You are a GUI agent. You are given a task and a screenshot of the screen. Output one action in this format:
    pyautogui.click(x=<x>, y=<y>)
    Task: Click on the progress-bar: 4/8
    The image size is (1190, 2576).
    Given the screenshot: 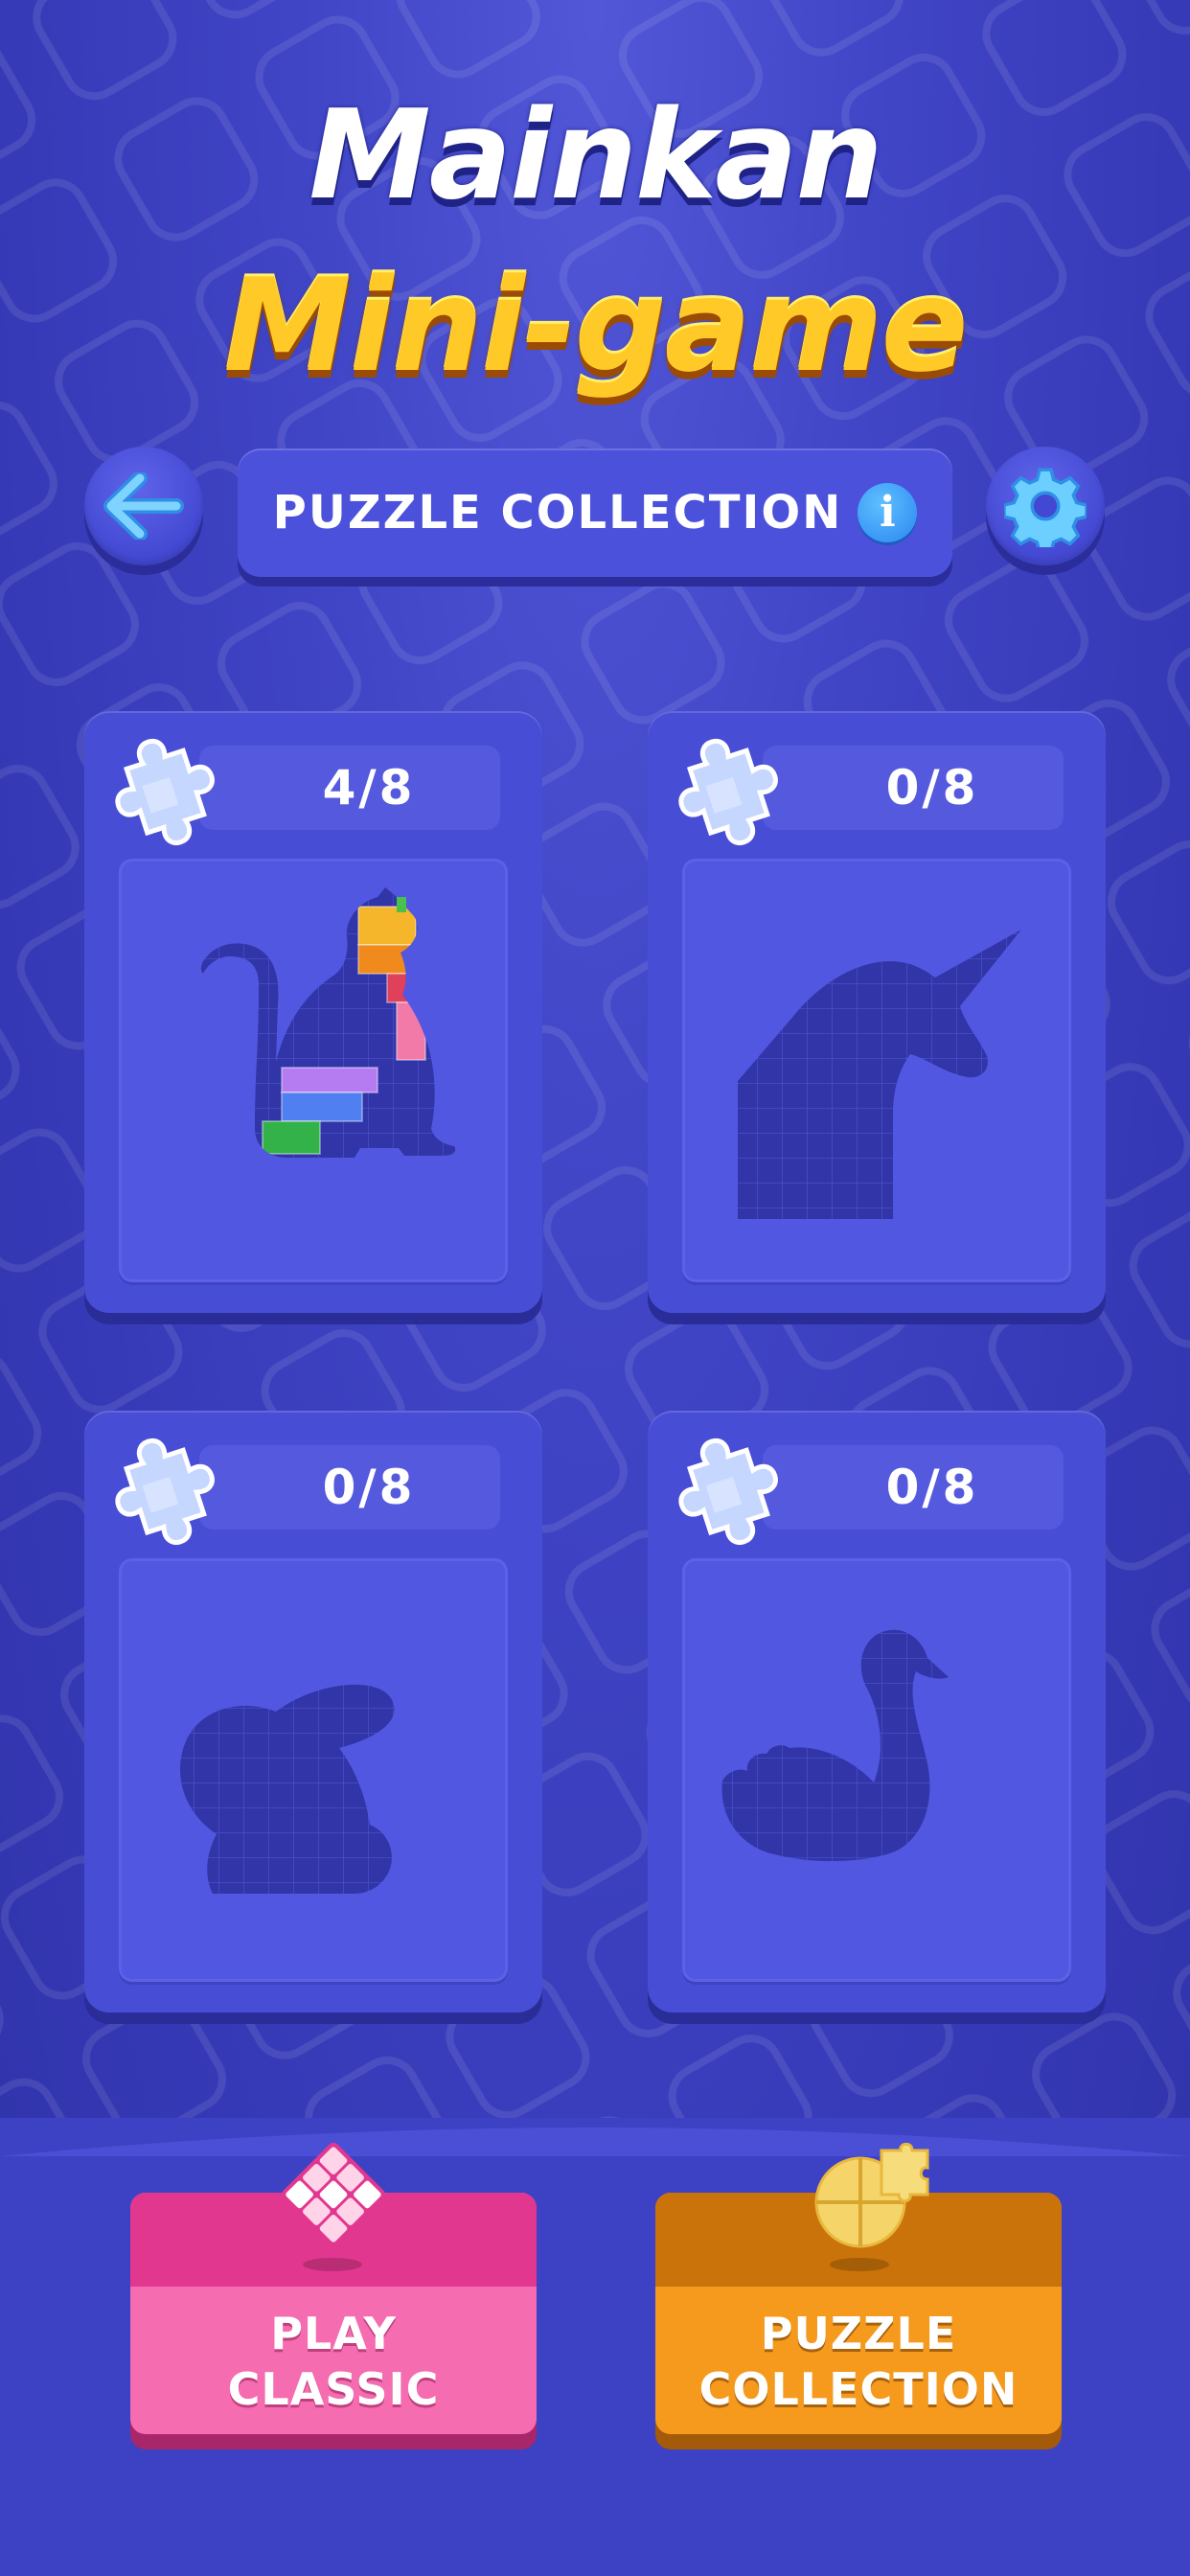 What is the action you would take?
    pyautogui.click(x=350, y=788)
    